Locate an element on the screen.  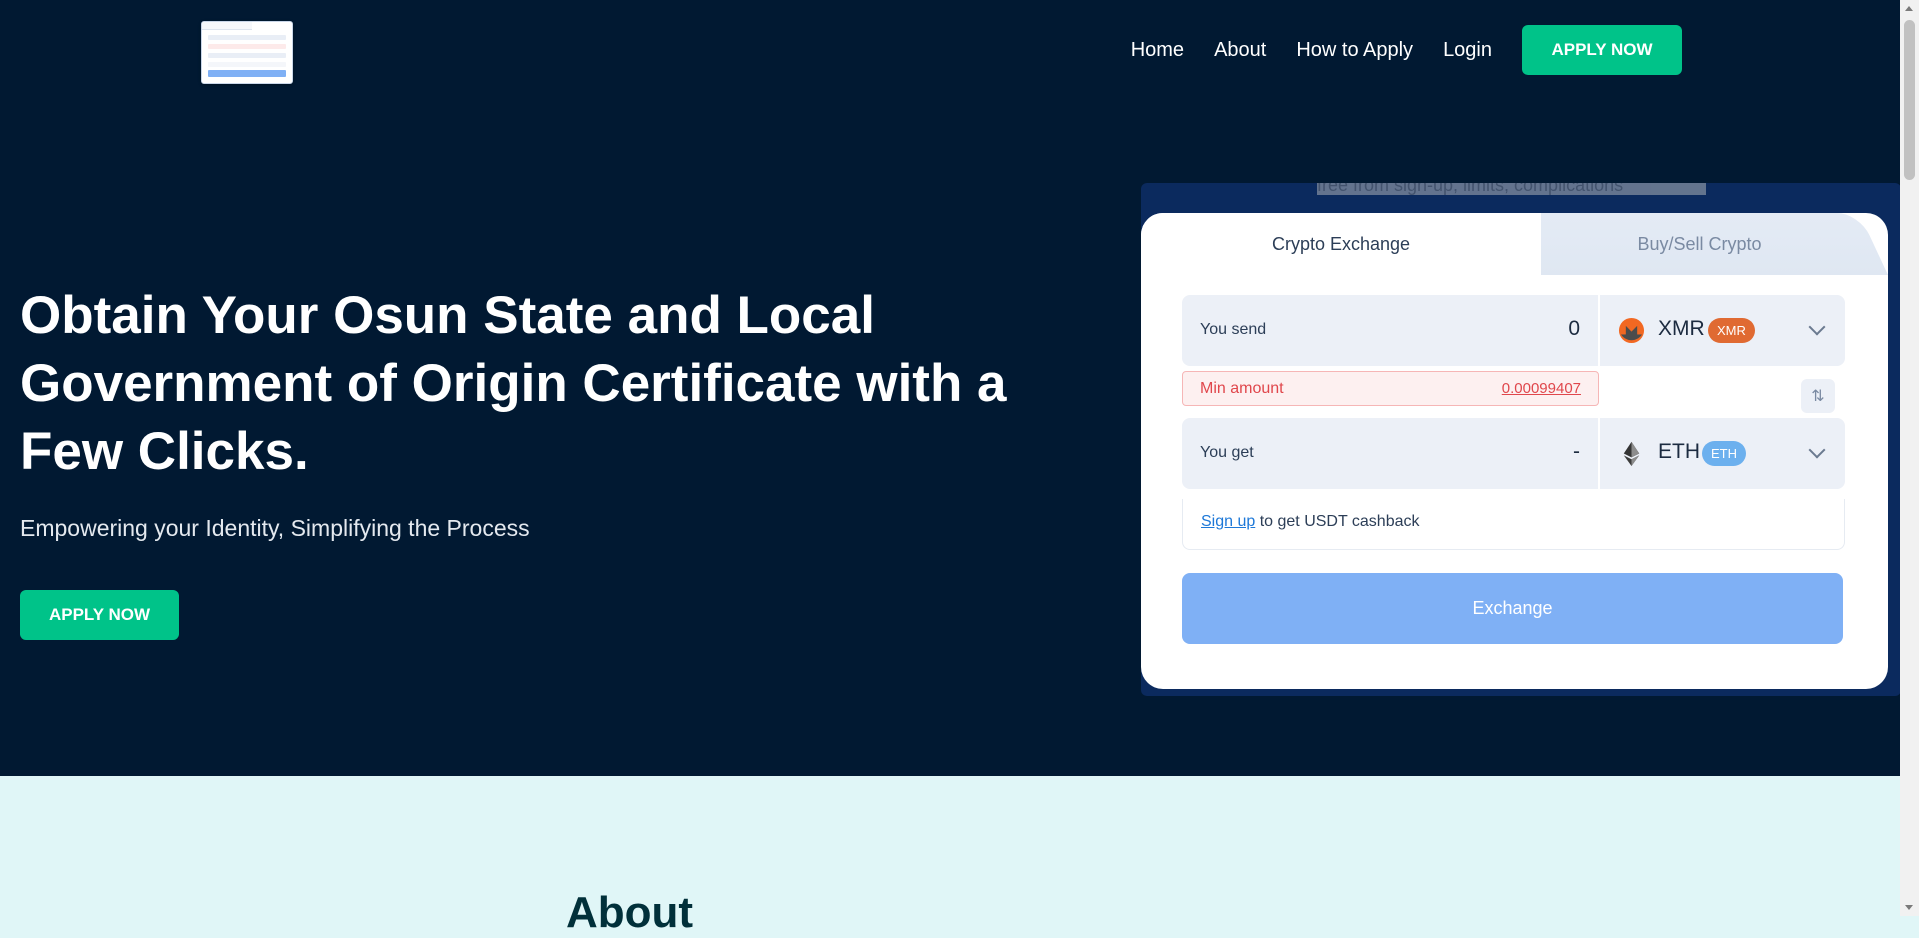
tab-crypto-exchange: Crypto Exchange is located at coordinates (1341, 244).